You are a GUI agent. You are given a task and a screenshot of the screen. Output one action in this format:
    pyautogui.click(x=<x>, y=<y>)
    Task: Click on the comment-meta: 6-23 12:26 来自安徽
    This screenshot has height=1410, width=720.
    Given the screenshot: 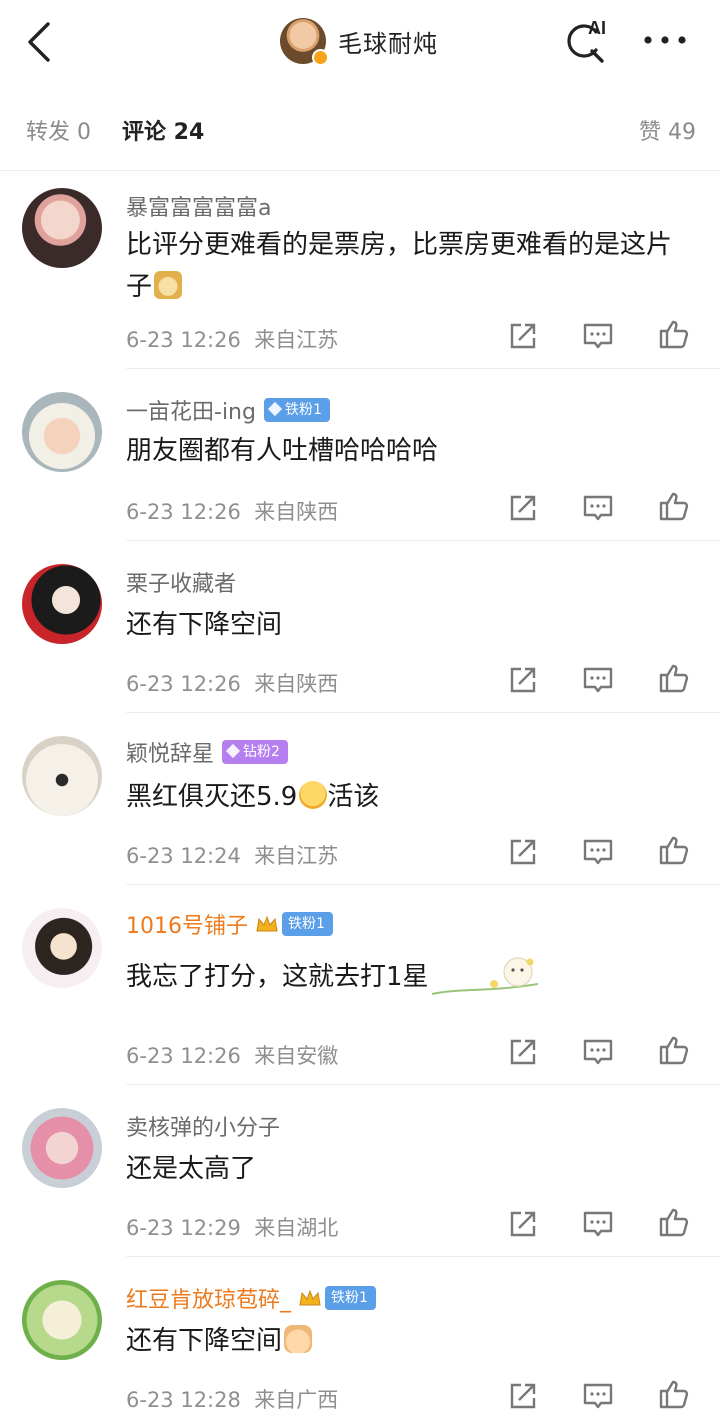 What is the action you would take?
    pyautogui.click(x=232, y=1056)
    